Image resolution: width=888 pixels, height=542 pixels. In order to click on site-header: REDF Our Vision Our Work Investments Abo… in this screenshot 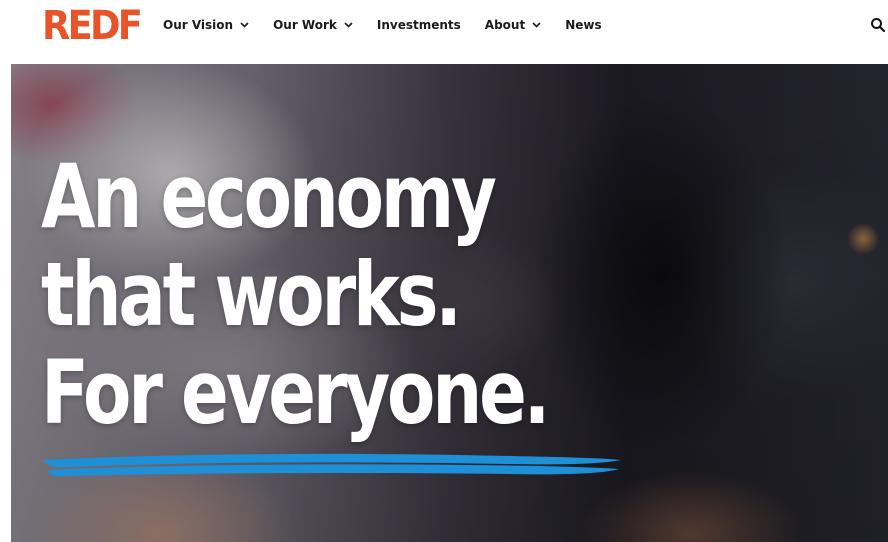, I will do `click(444, 32)`.